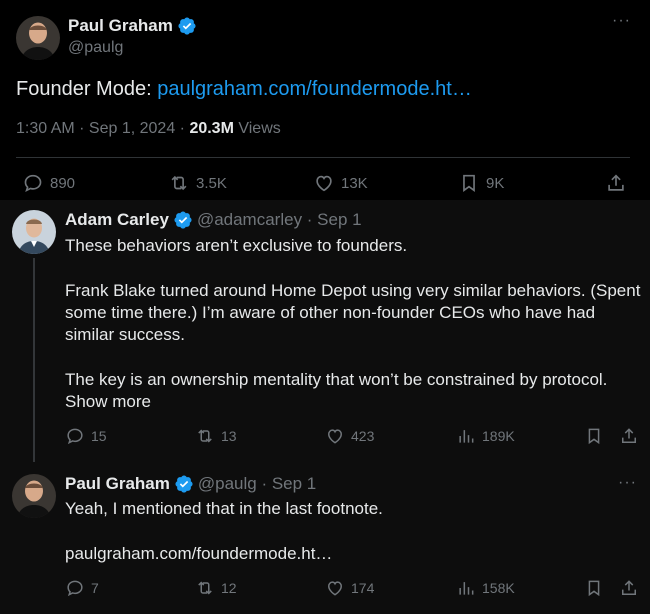  I want to click on tweet-text-prefix: Founder Mode:, so click(87, 89).